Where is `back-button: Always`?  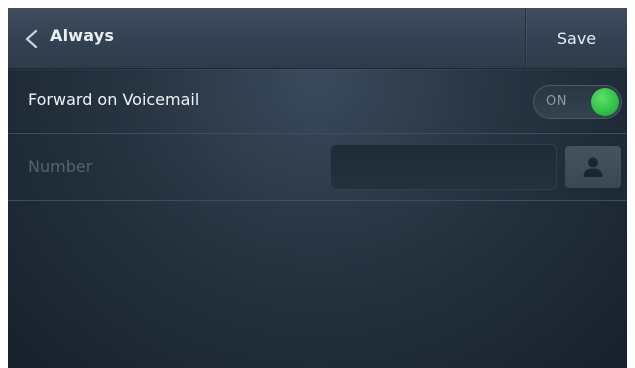
back-button: Always is located at coordinates (108, 38).